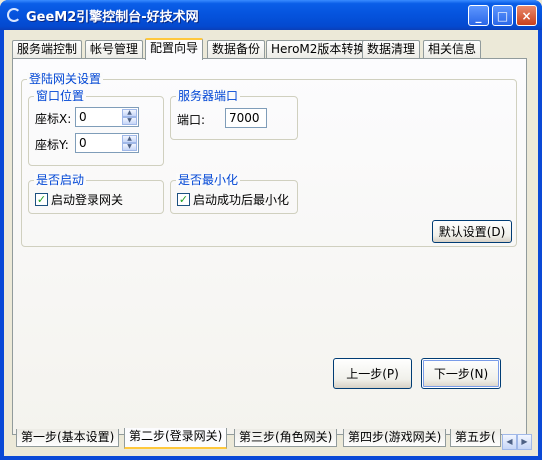 The height and width of the screenshot is (460, 542). Describe the element at coordinates (60, 96) in the screenshot. I see `window-position-title: 窗口位置` at that location.